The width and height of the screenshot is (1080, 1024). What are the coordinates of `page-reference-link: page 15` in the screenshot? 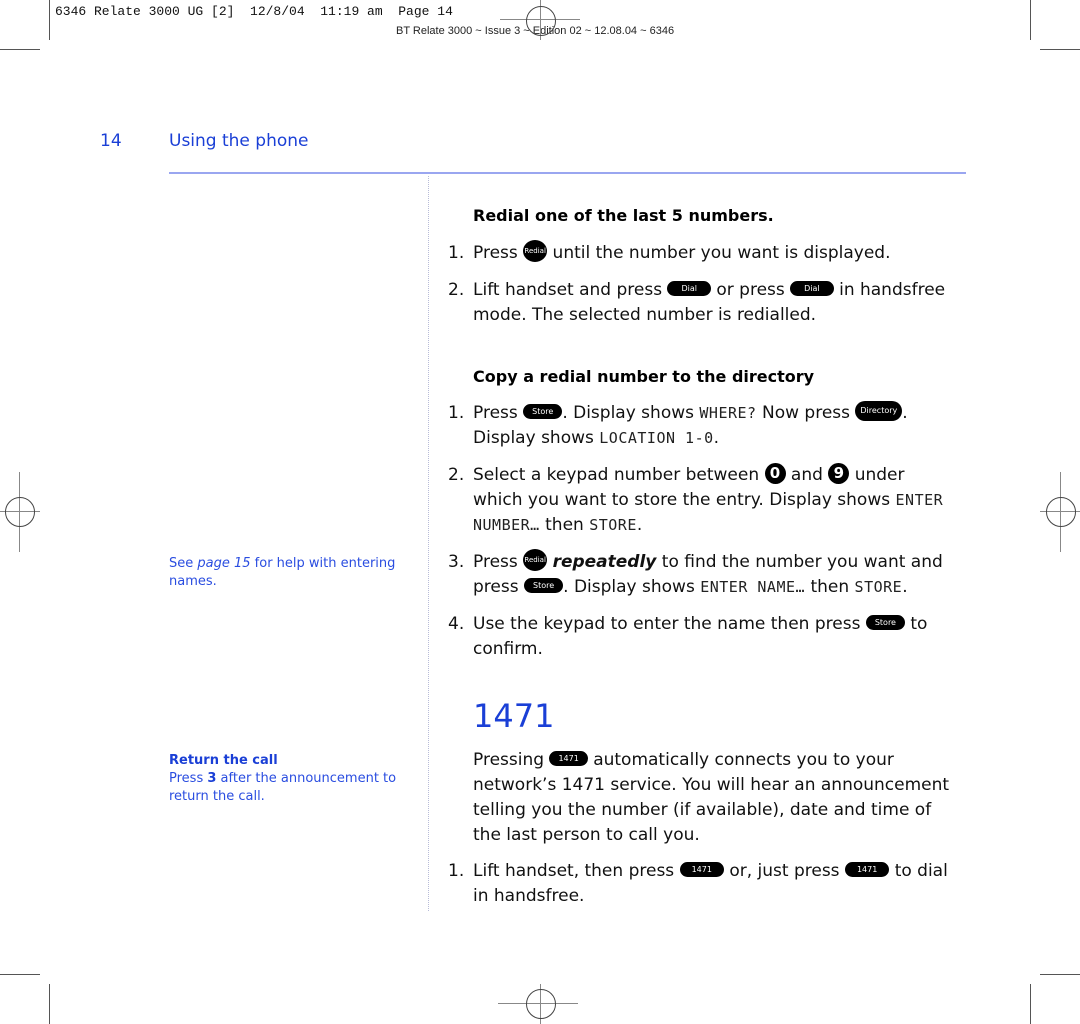 It's located at (223, 563).